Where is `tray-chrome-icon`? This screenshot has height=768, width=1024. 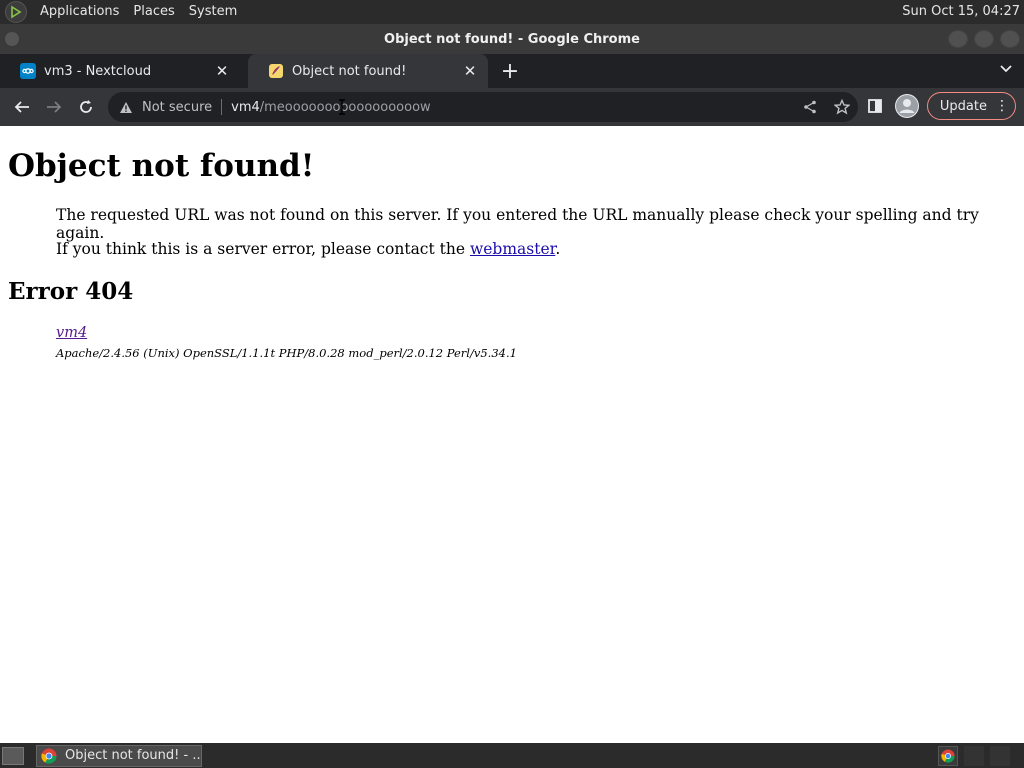 tray-chrome-icon is located at coordinates (948, 756).